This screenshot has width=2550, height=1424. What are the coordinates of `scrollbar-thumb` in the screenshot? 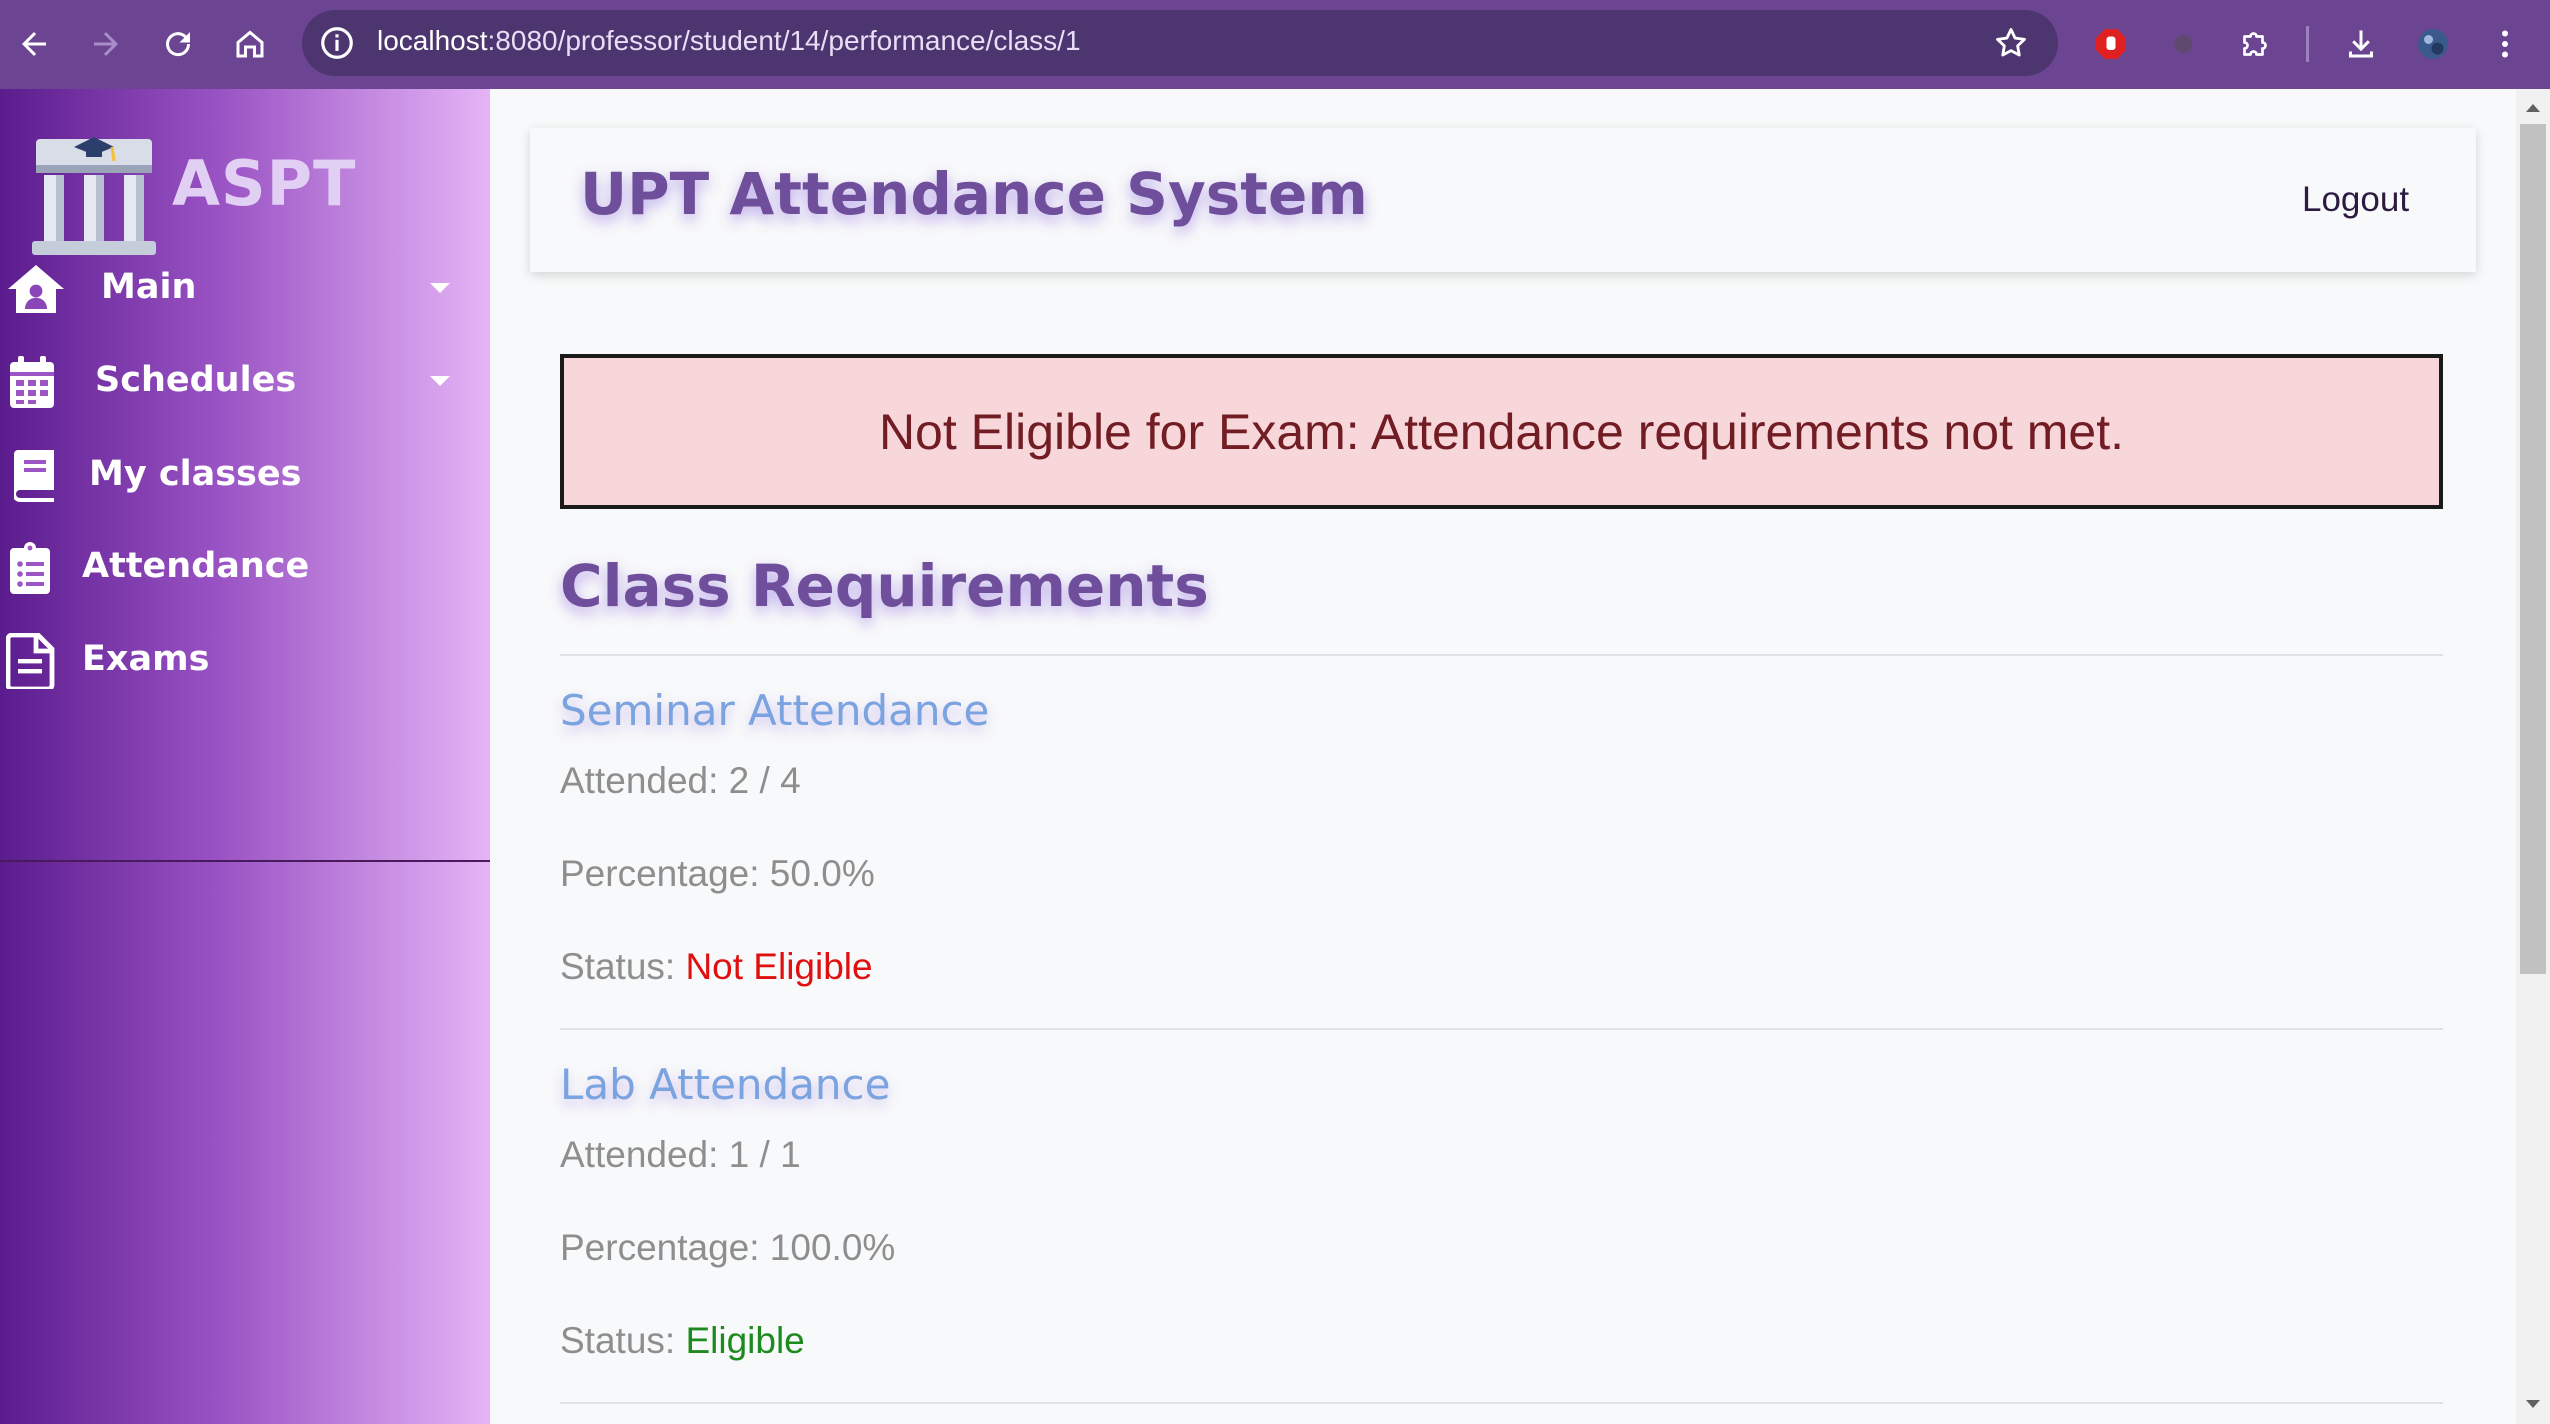 It's located at (2533, 549).